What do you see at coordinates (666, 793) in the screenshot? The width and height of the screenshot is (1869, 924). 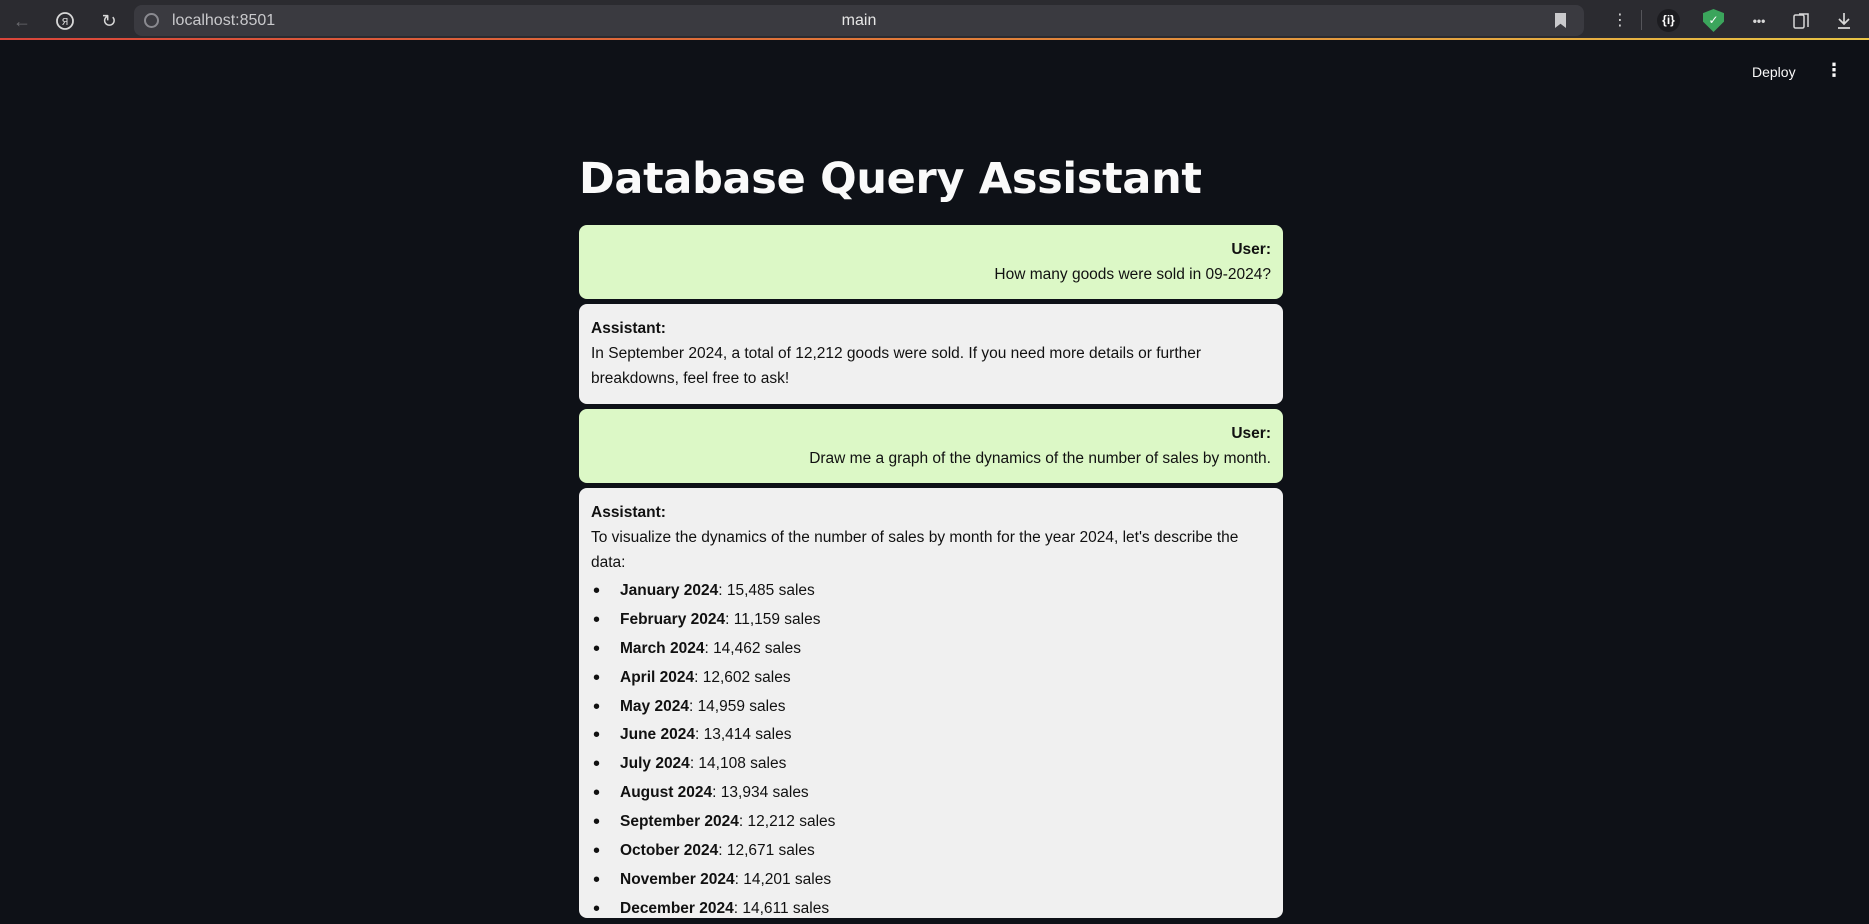 I see `month-label: August 2024` at bounding box center [666, 793].